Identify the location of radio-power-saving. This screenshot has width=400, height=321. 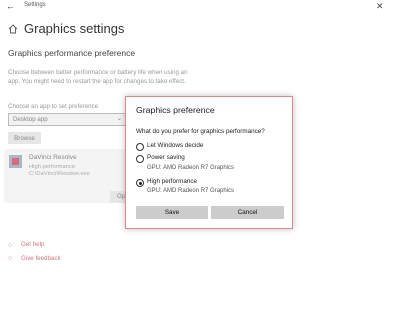
(140, 159).